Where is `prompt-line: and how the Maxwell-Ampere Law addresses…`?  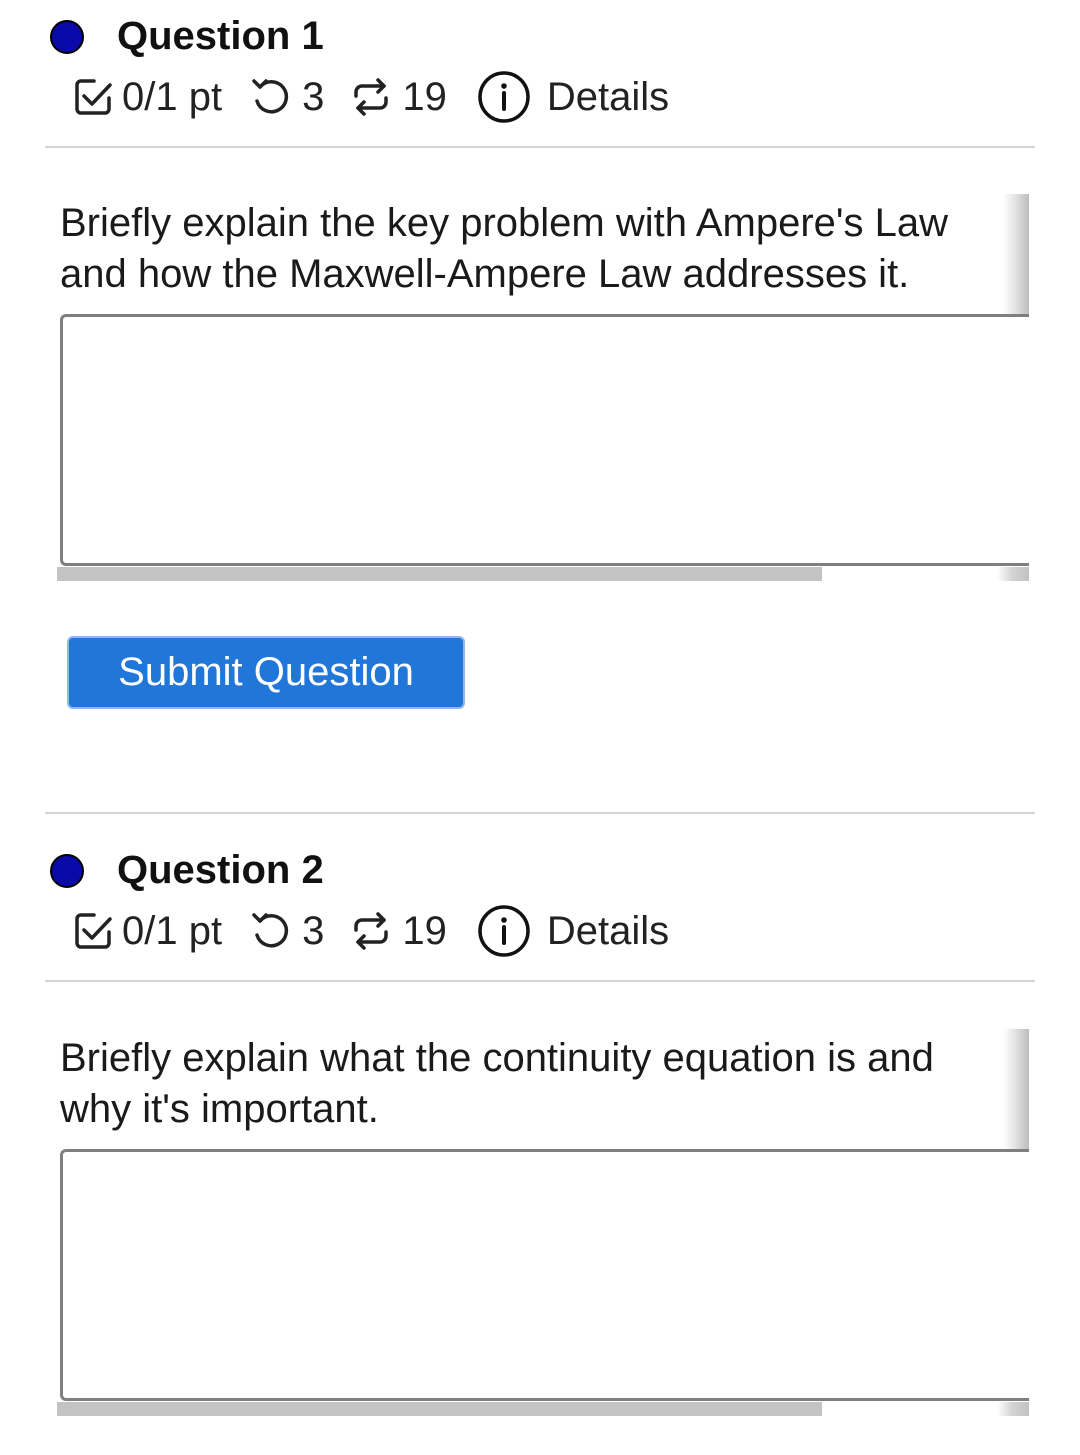 prompt-line: and how the Maxwell-Ampere Law addresses… is located at coordinates (485, 274).